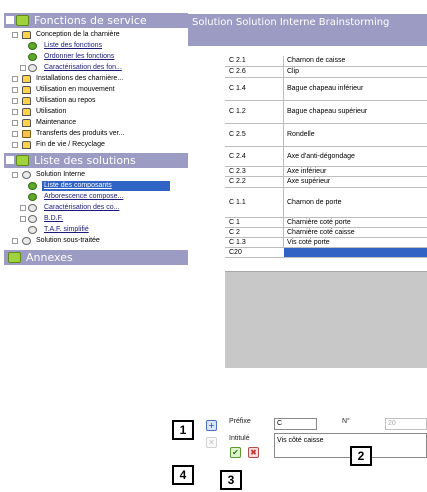 This screenshot has height=492, width=427. Describe the element at coordinates (237, 156) in the screenshot. I see `component-code: C 2.4` at that location.